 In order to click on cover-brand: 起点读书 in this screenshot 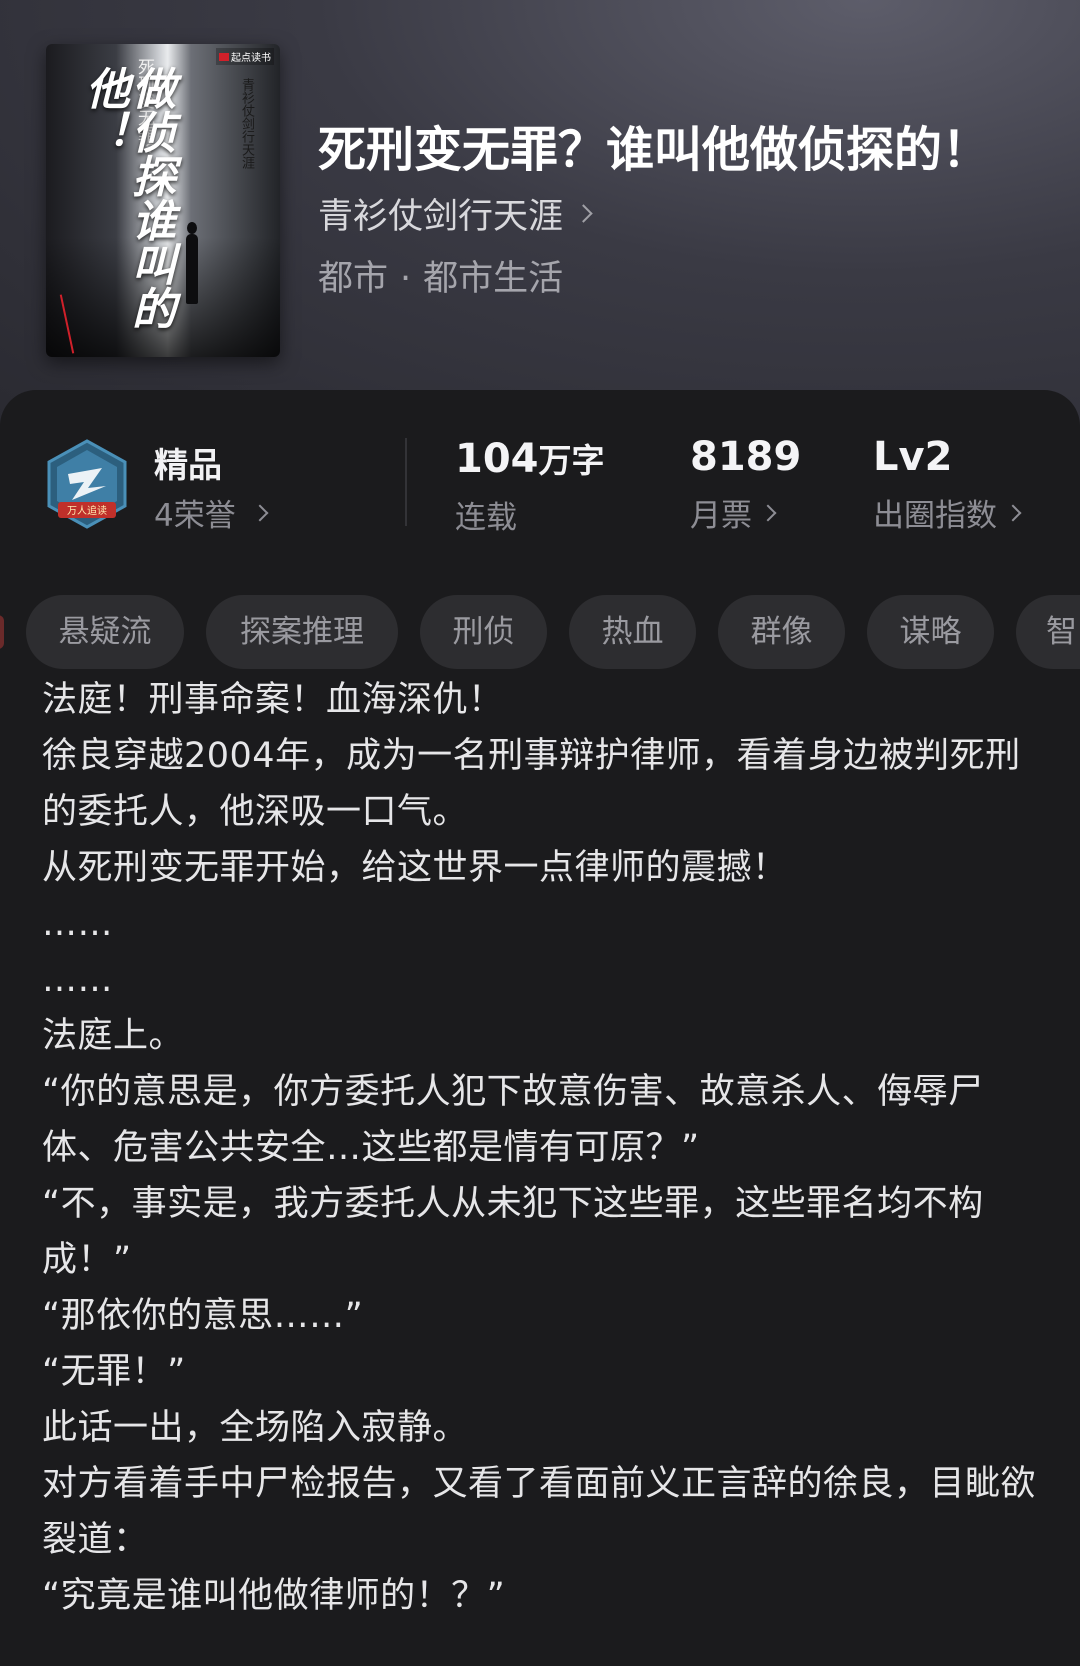, I will do `click(245, 56)`.